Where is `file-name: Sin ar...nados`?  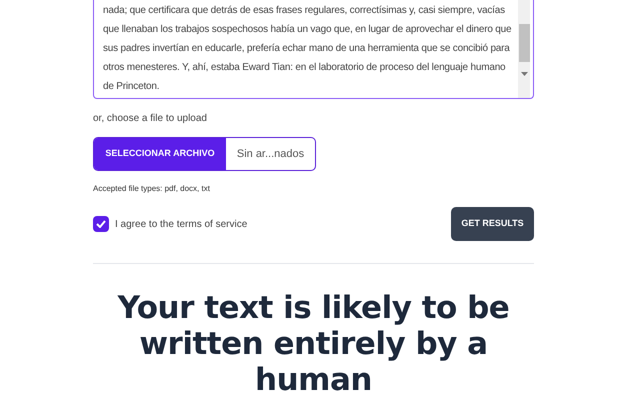 file-name: Sin ar...nados is located at coordinates (271, 154).